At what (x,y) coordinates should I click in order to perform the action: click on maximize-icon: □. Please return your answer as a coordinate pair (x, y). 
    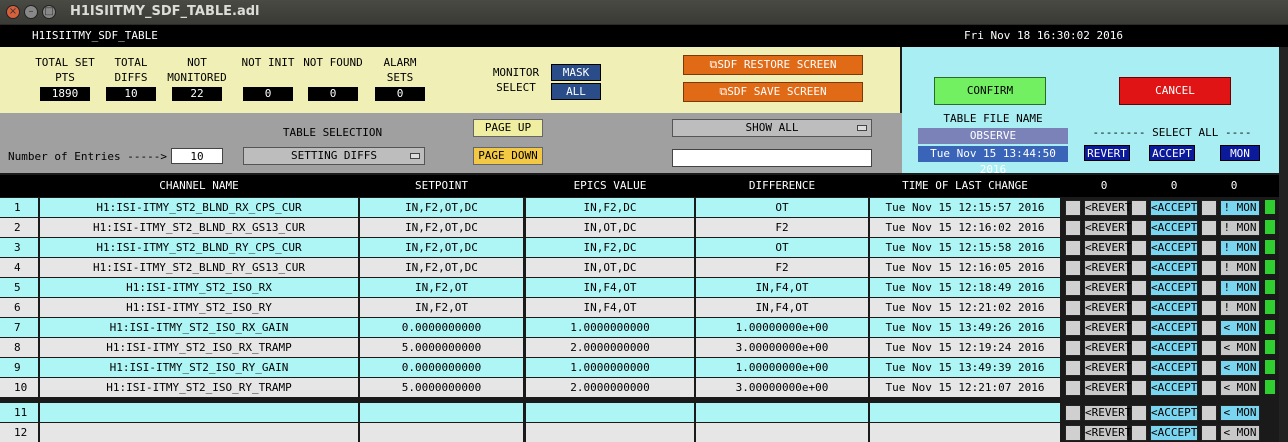
    Looking at the image, I should click on (49, 12).